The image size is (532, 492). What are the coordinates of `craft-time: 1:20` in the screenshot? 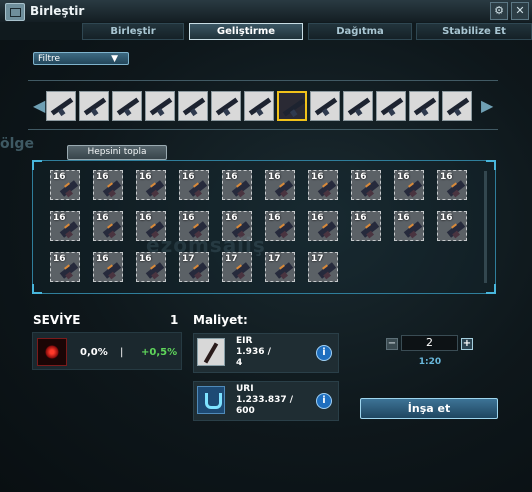 It's located at (430, 362).